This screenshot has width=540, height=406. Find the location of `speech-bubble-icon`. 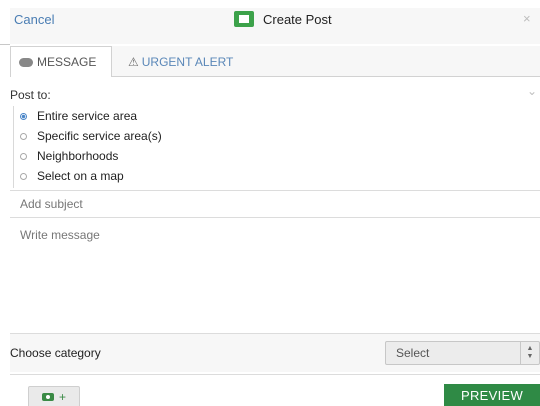

speech-bubble-icon is located at coordinates (26, 62).